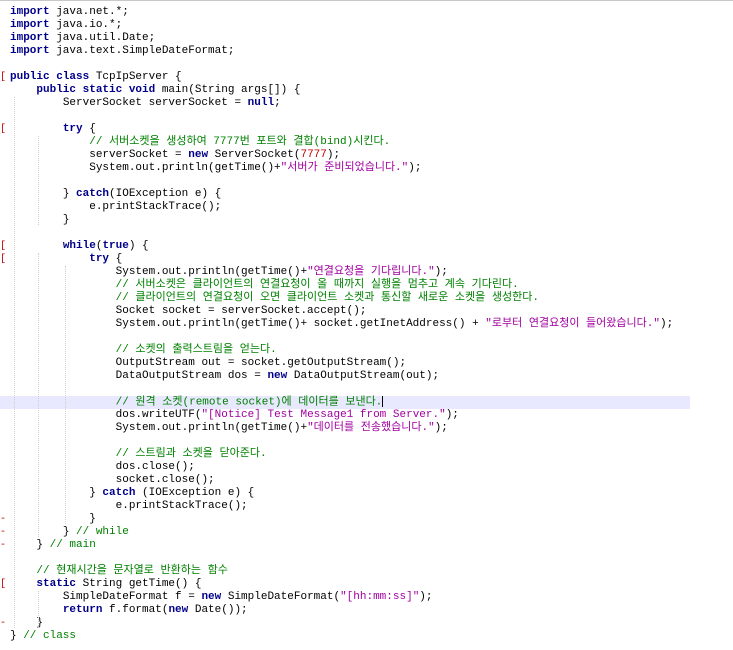 The image size is (733, 650). What do you see at coordinates (366, 311) in the screenshot?
I see `code-line: Socket socket = serverSocket.accept();` at bounding box center [366, 311].